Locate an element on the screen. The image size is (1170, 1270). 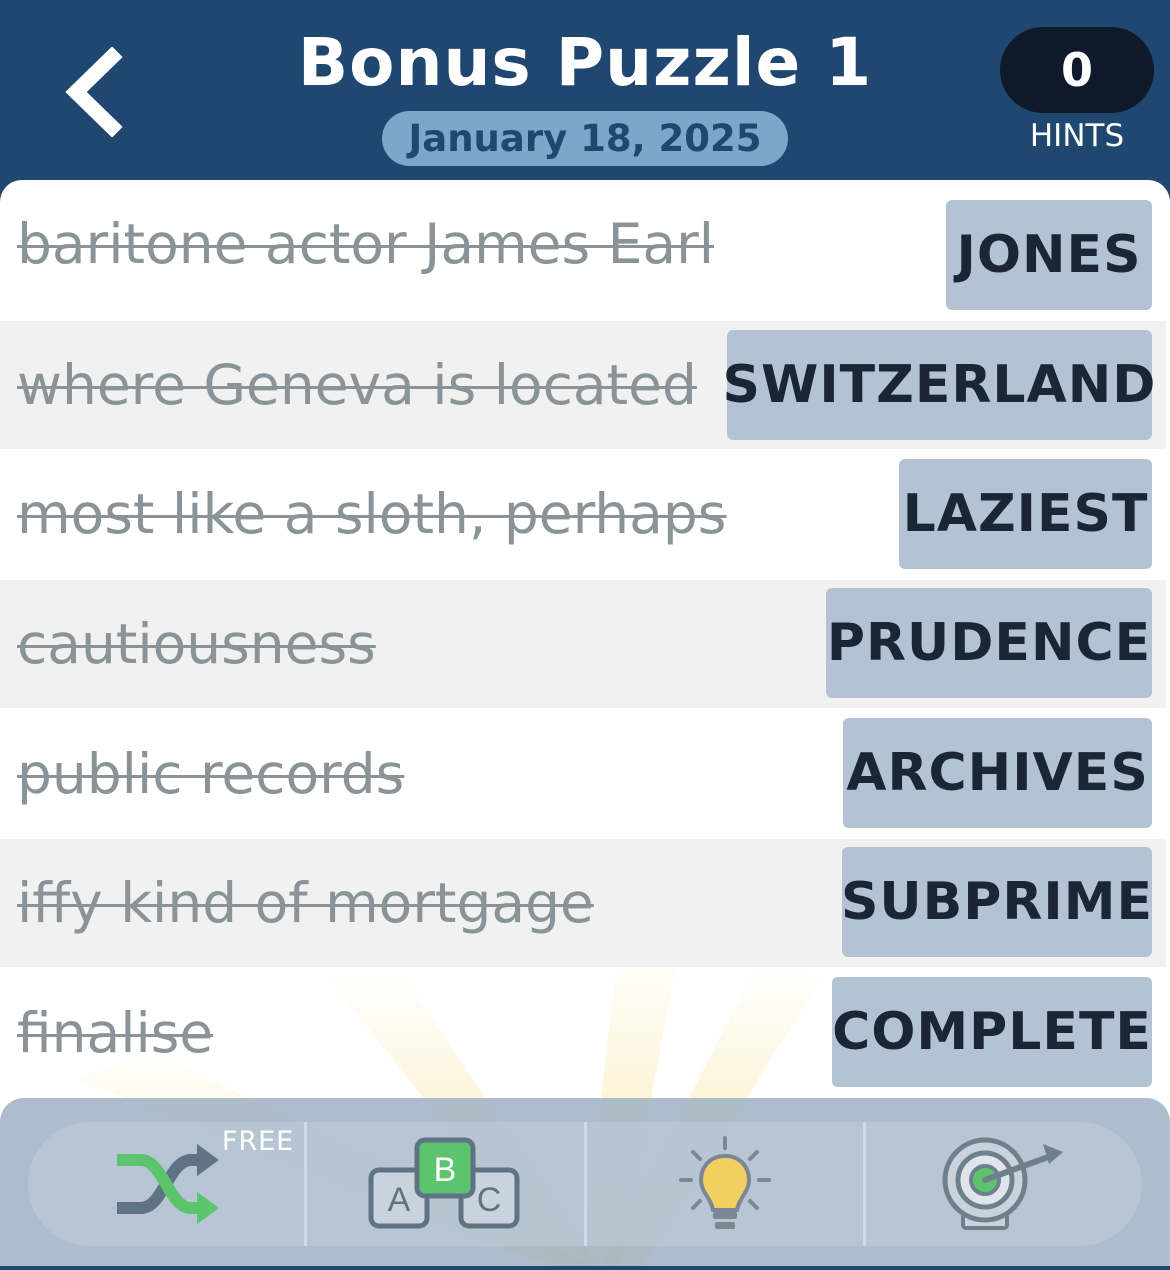
hints-count-badge: 0 is located at coordinates (1077, 70).